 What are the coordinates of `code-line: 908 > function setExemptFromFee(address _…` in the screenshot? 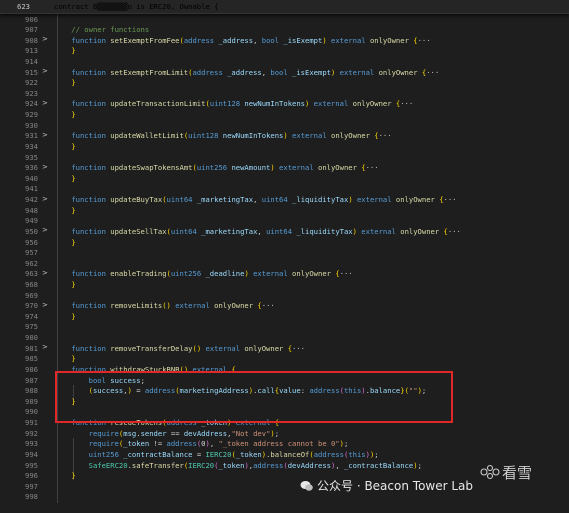 It's located at (284, 39).